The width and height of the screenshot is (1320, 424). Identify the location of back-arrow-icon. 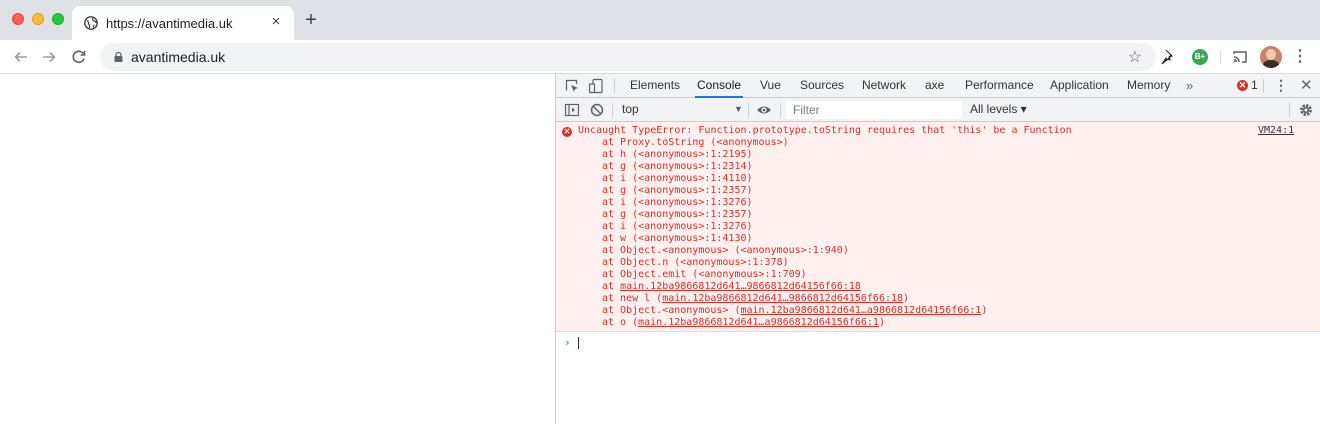
(21, 57).